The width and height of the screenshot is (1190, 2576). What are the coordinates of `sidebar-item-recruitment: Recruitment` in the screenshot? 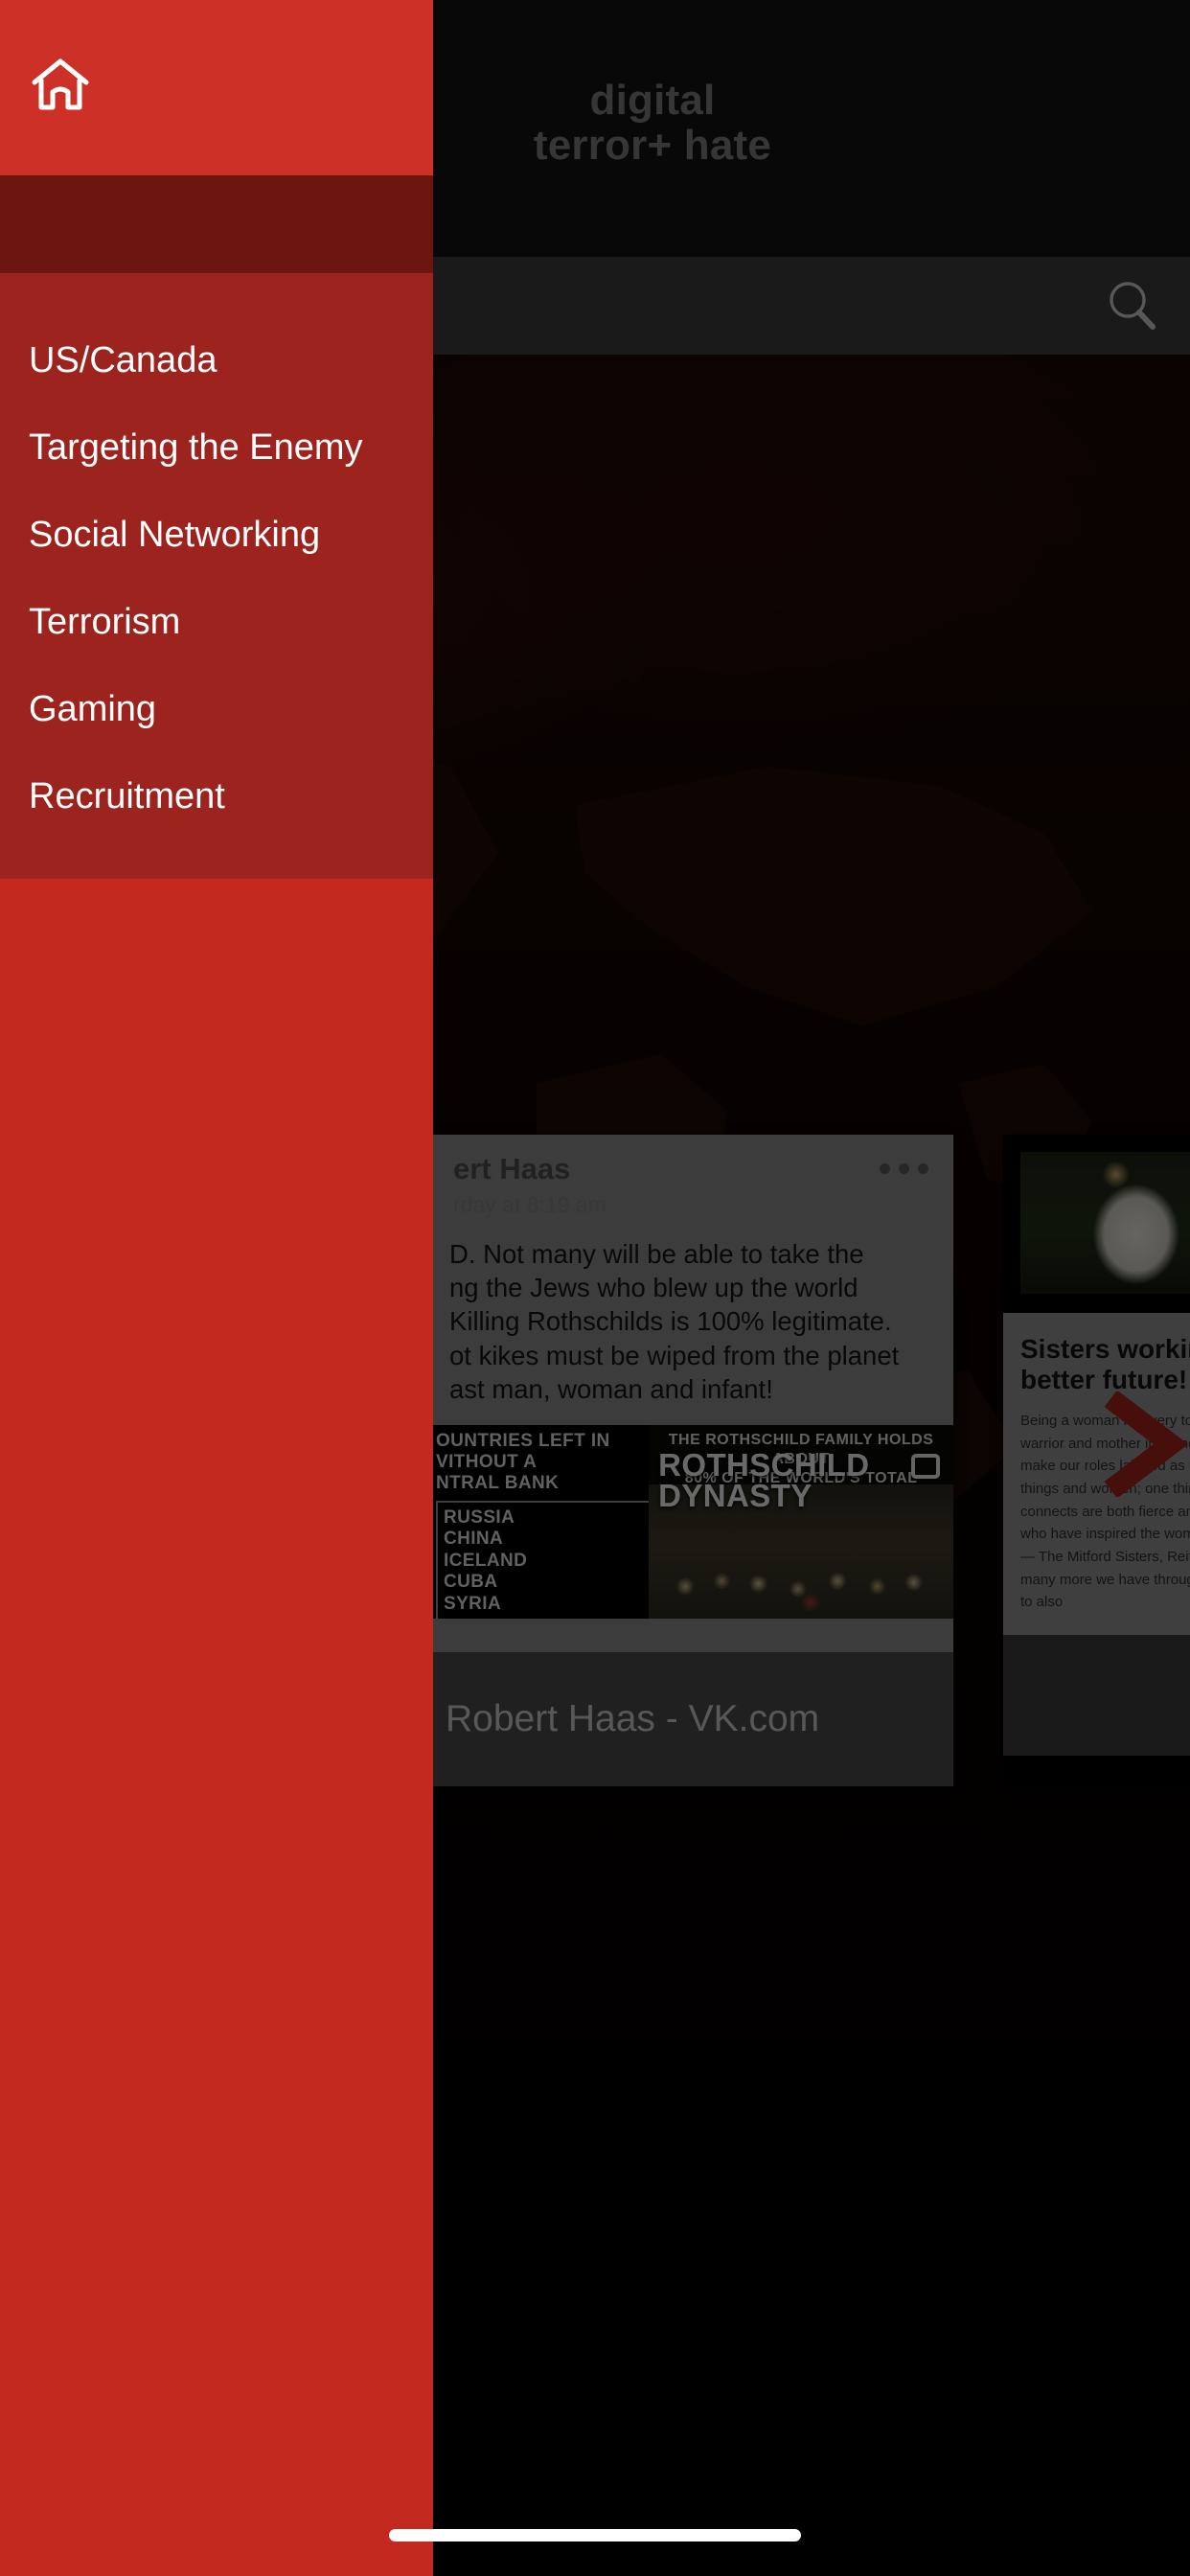 It's located at (217, 796).